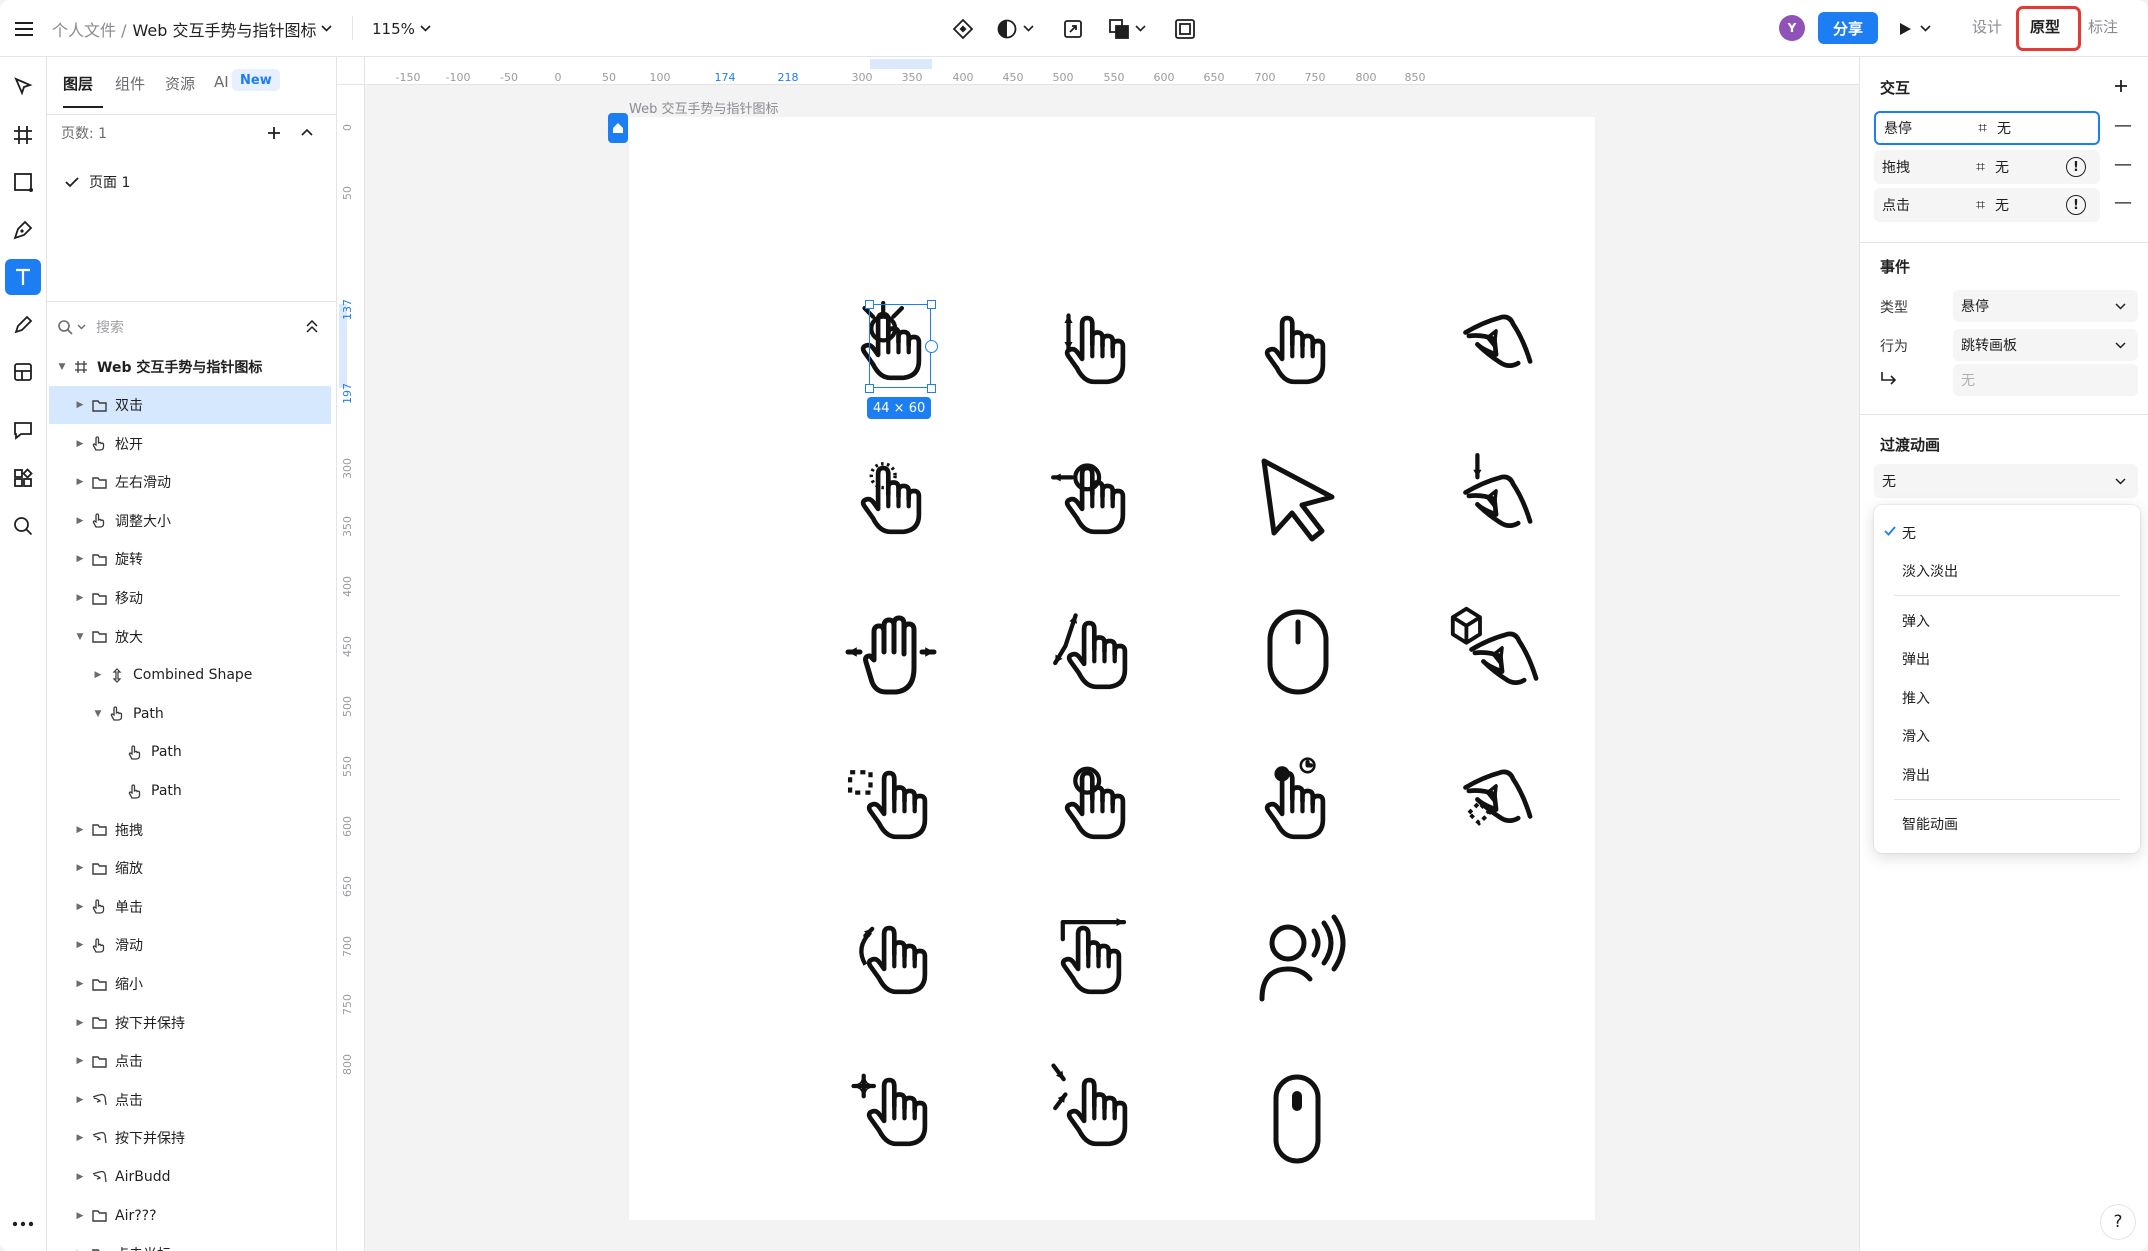  Describe the element at coordinates (1930, 824) in the screenshot. I see `option-smart-animate: 智能动画` at that location.